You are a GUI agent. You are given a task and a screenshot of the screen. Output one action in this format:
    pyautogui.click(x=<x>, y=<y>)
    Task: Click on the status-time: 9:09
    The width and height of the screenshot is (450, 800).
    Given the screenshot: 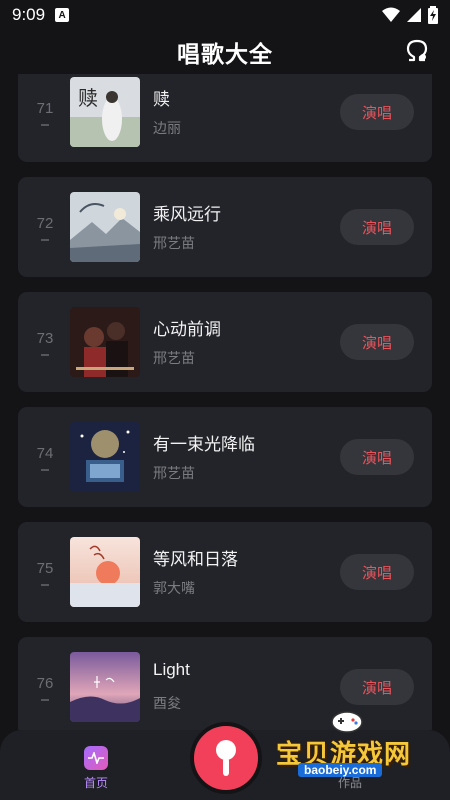 What is the action you would take?
    pyautogui.click(x=29, y=14)
    